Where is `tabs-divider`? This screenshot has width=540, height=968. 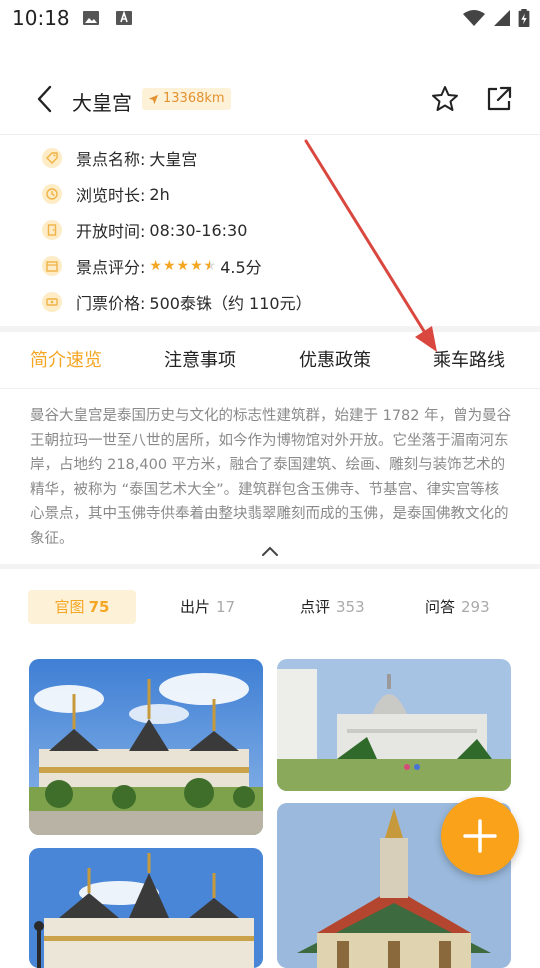
tabs-divider is located at coordinates (270, 388).